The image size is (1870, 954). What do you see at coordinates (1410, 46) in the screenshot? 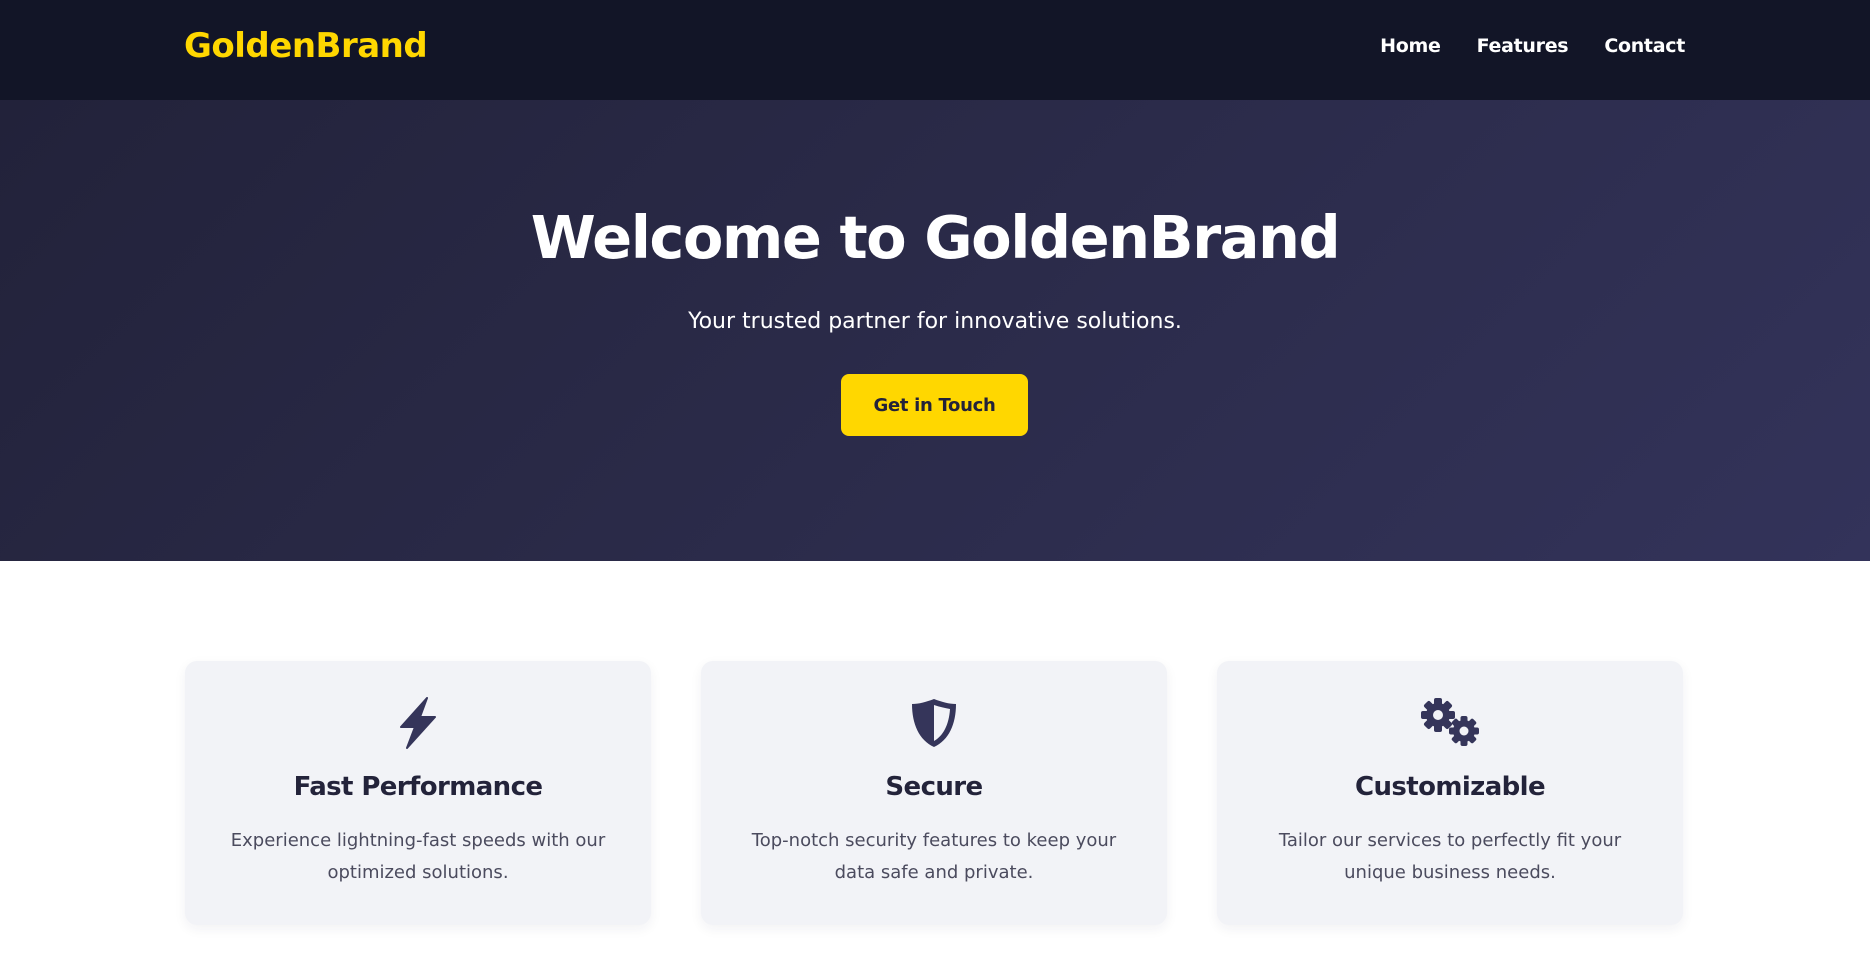
I see `nav-link-home: Home` at bounding box center [1410, 46].